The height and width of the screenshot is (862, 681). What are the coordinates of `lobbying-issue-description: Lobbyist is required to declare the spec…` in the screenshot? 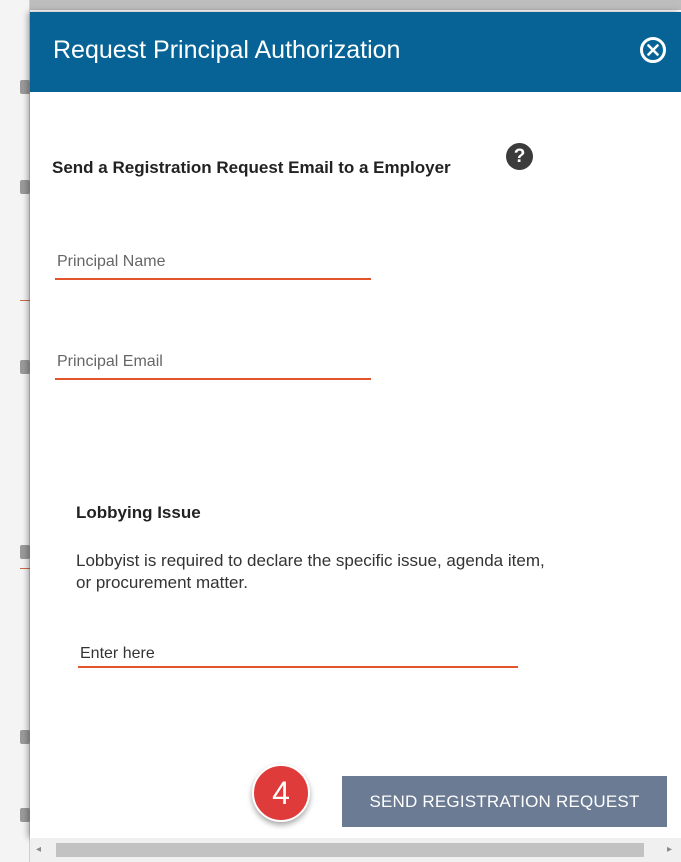 It's located at (310, 571).